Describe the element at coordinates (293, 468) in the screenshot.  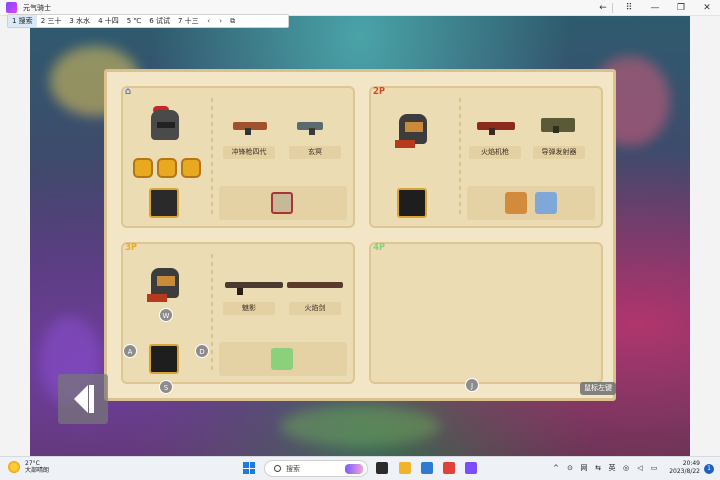
I see `search-placeholder: 搜索` at that location.